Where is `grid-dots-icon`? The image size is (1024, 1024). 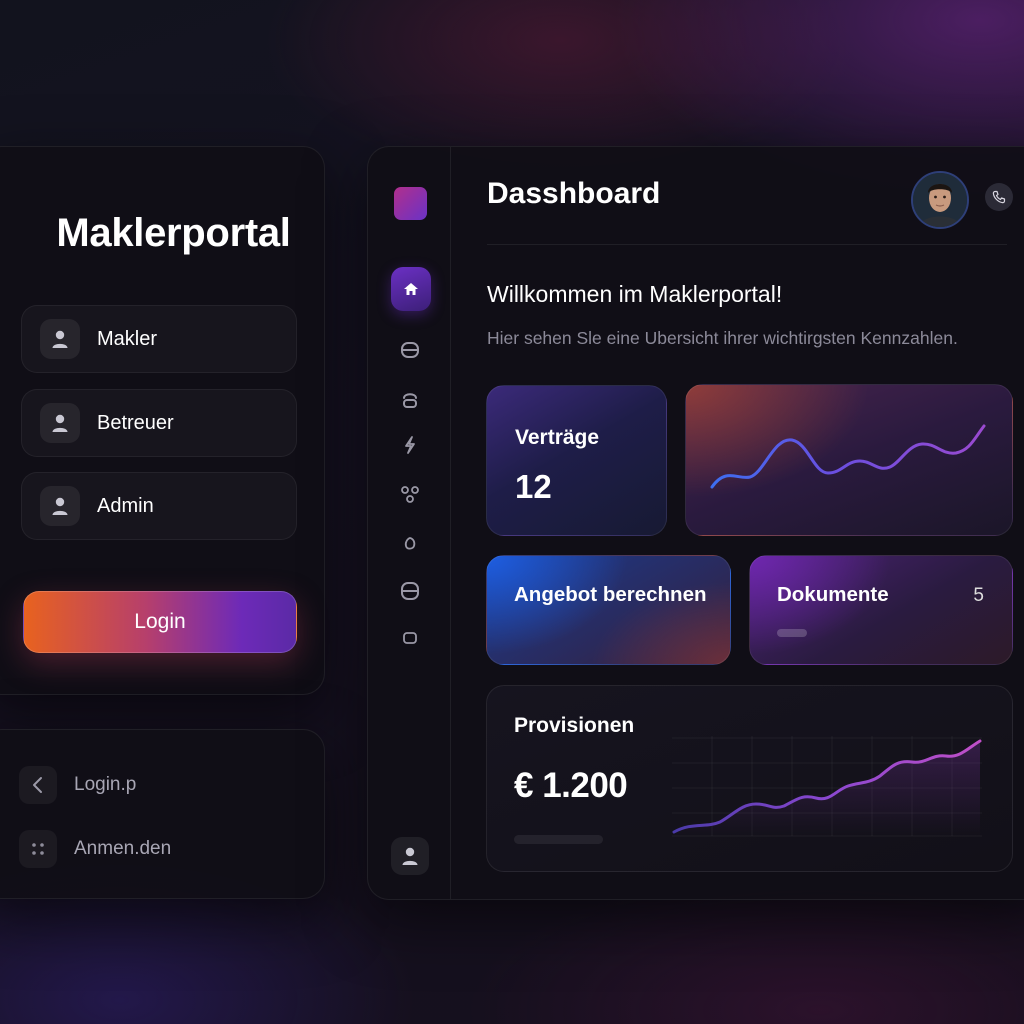
grid-dots-icon is located at coordinates (38, 849).